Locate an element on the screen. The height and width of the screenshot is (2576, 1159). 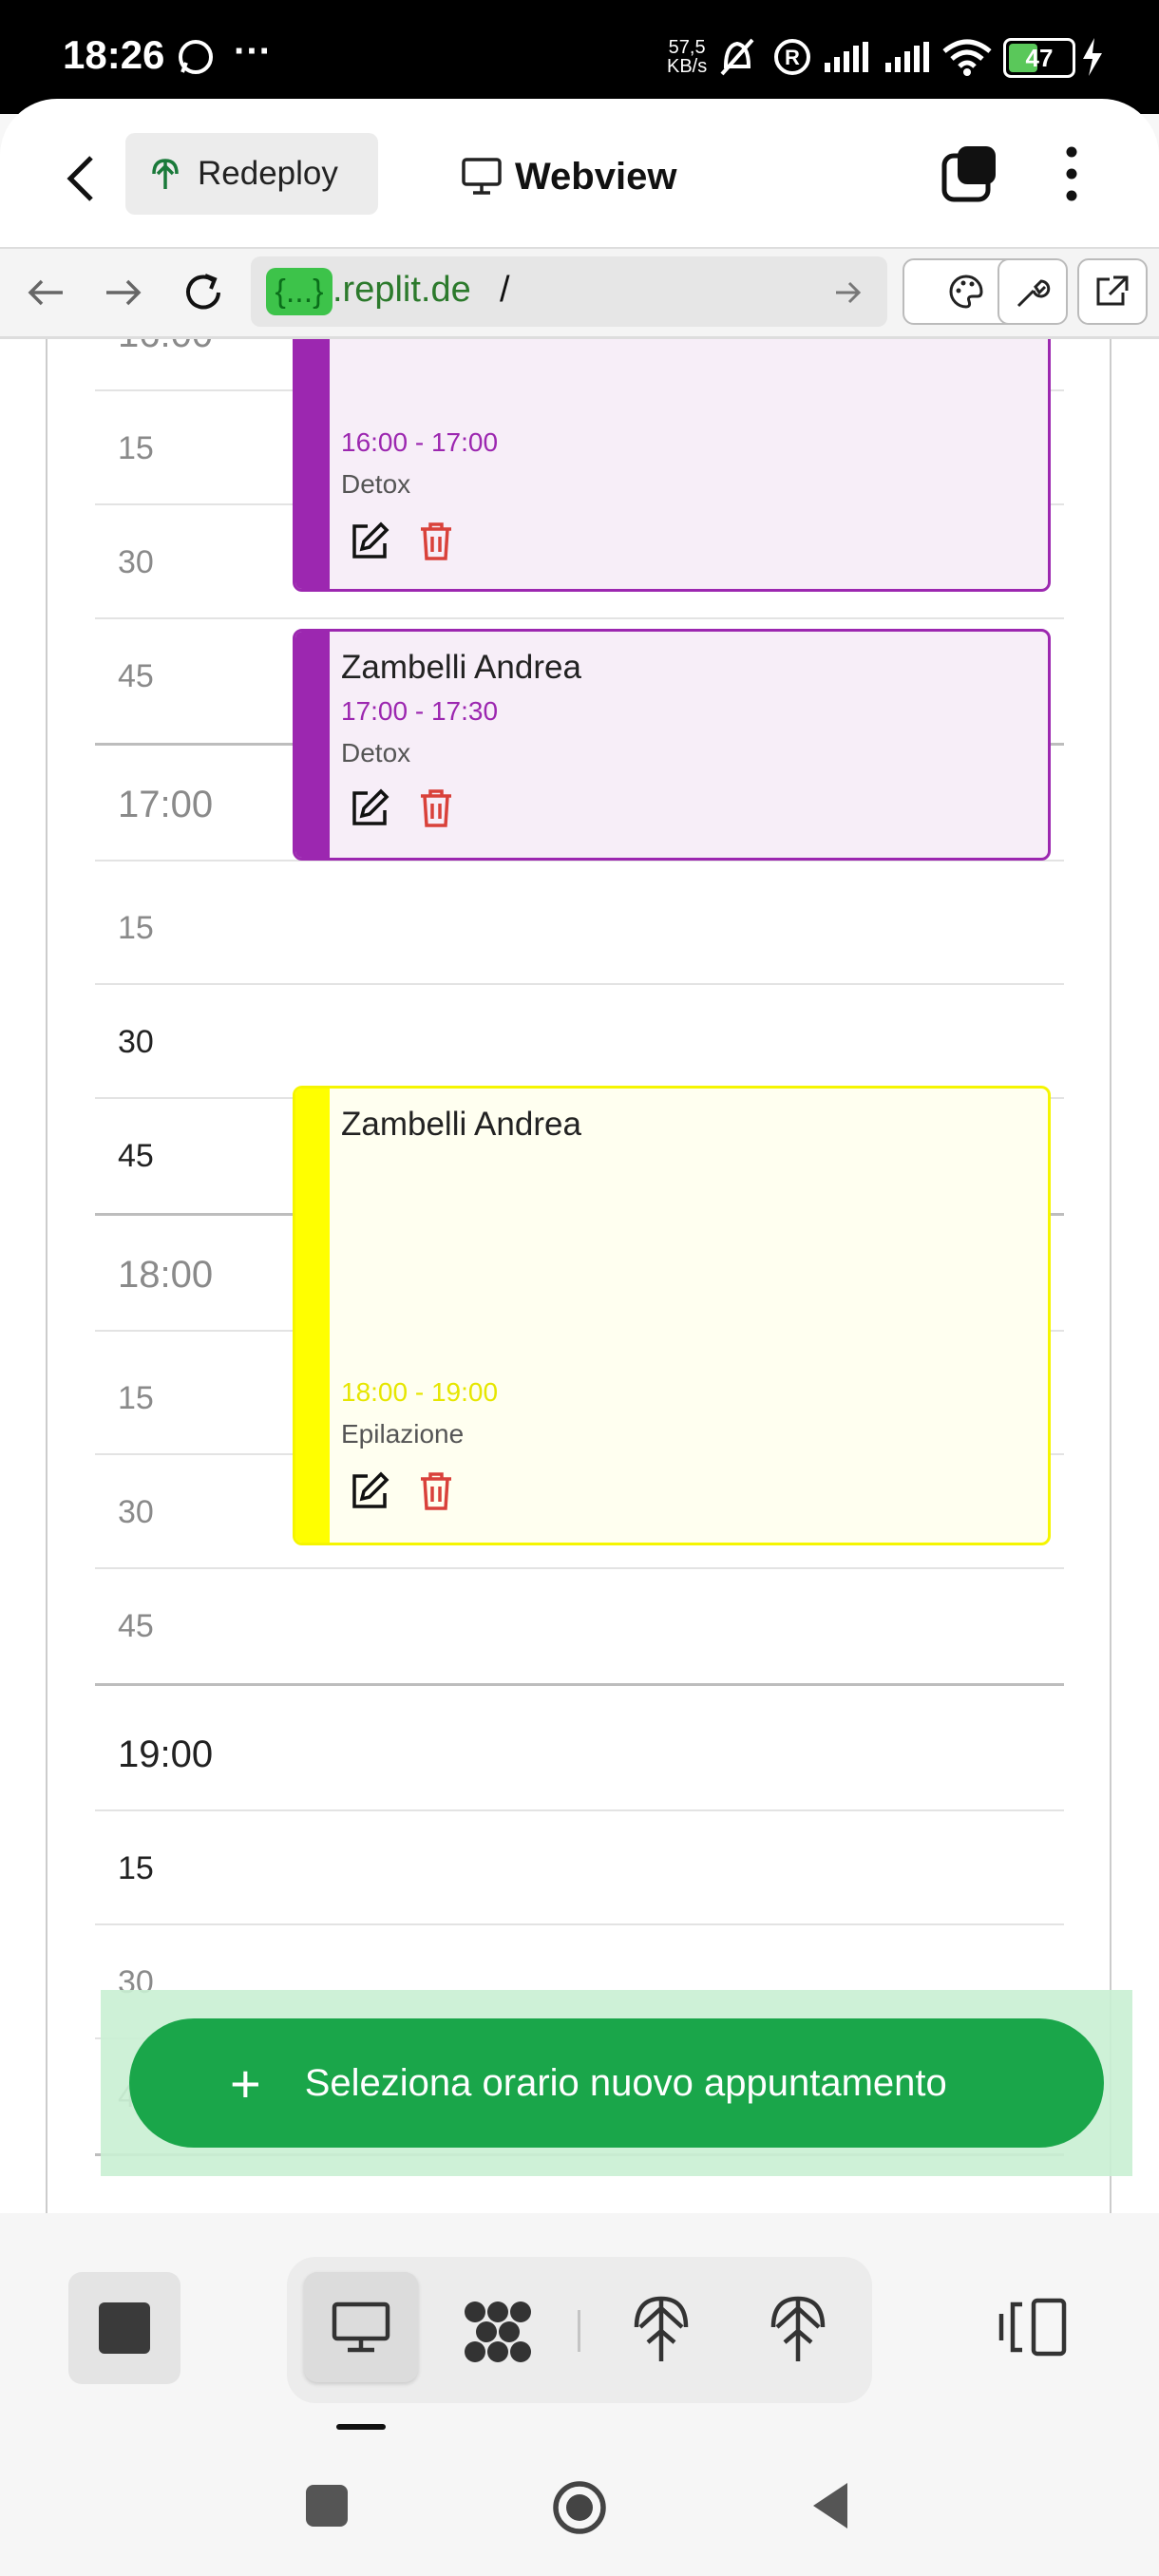
nav-forward-icon is located at coordinates (123, 292).